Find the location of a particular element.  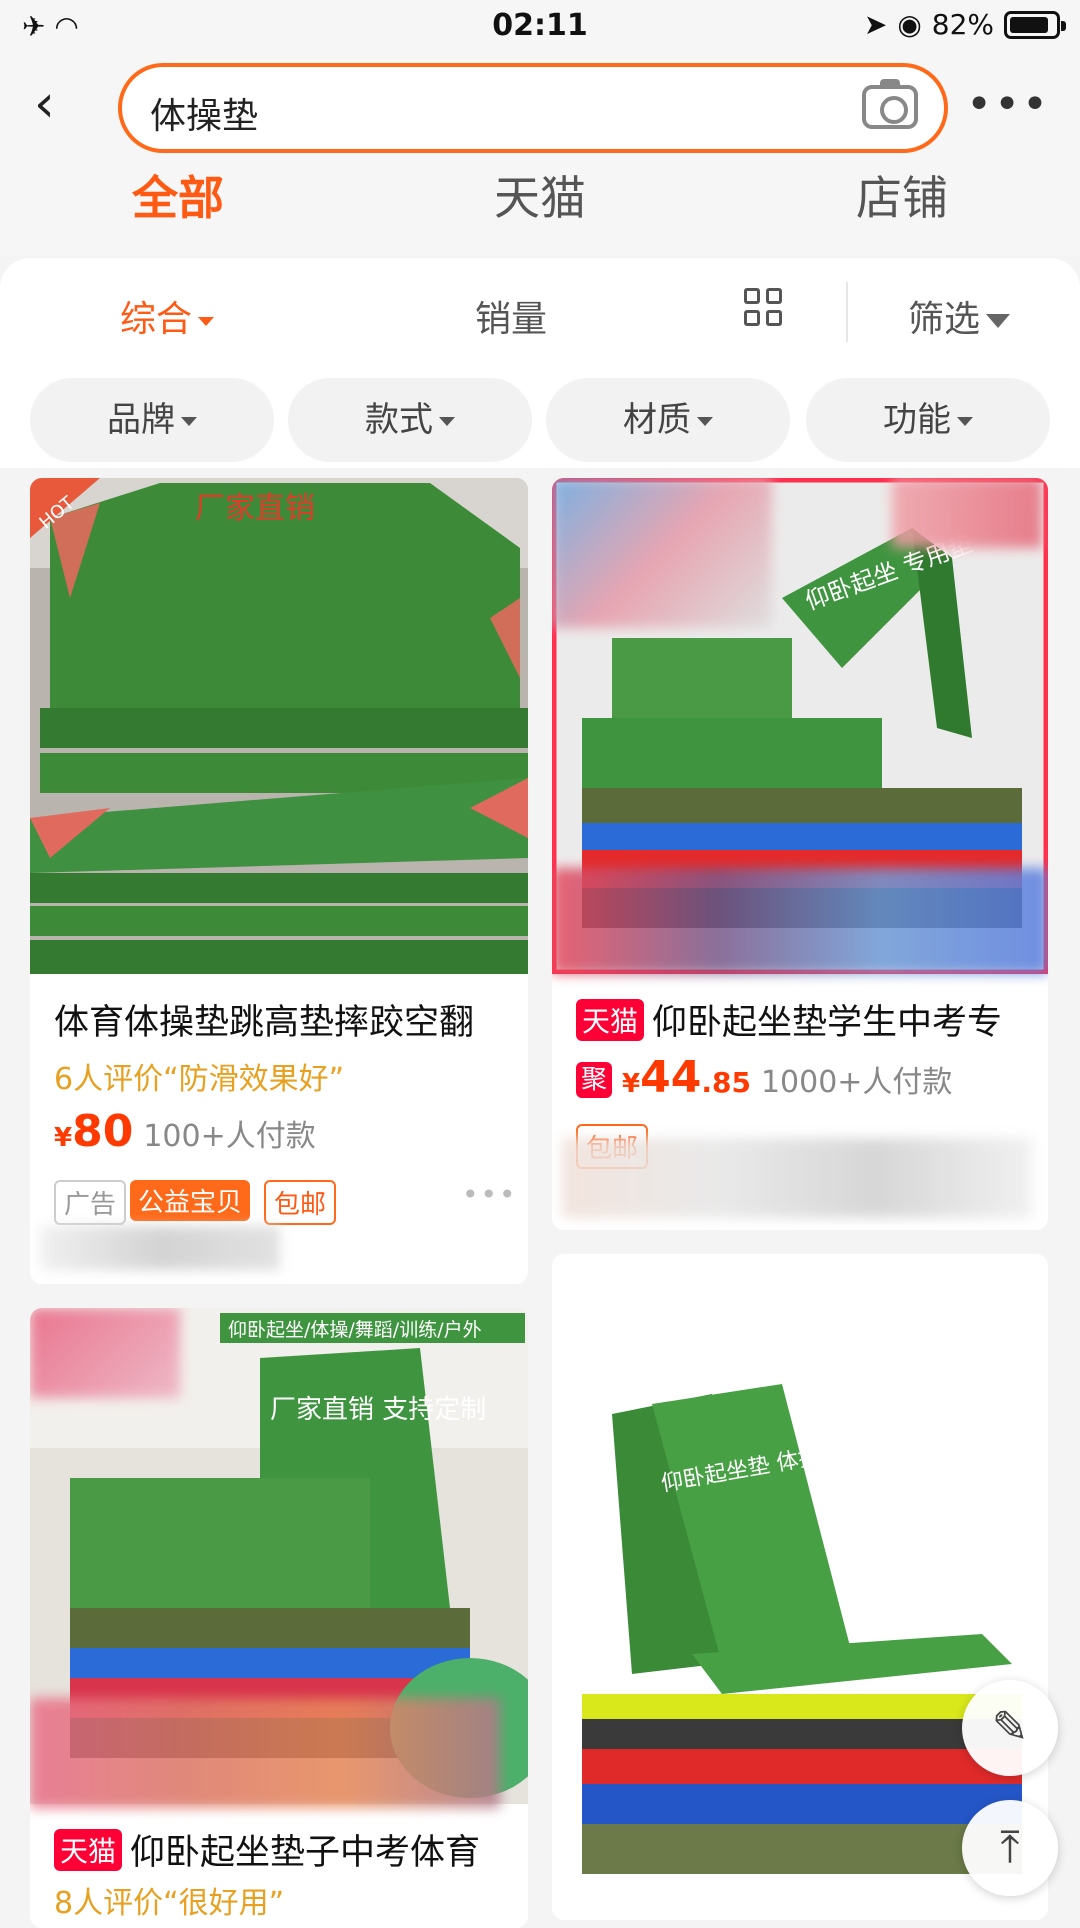

filter-icon is located at coordinates (998, 321).